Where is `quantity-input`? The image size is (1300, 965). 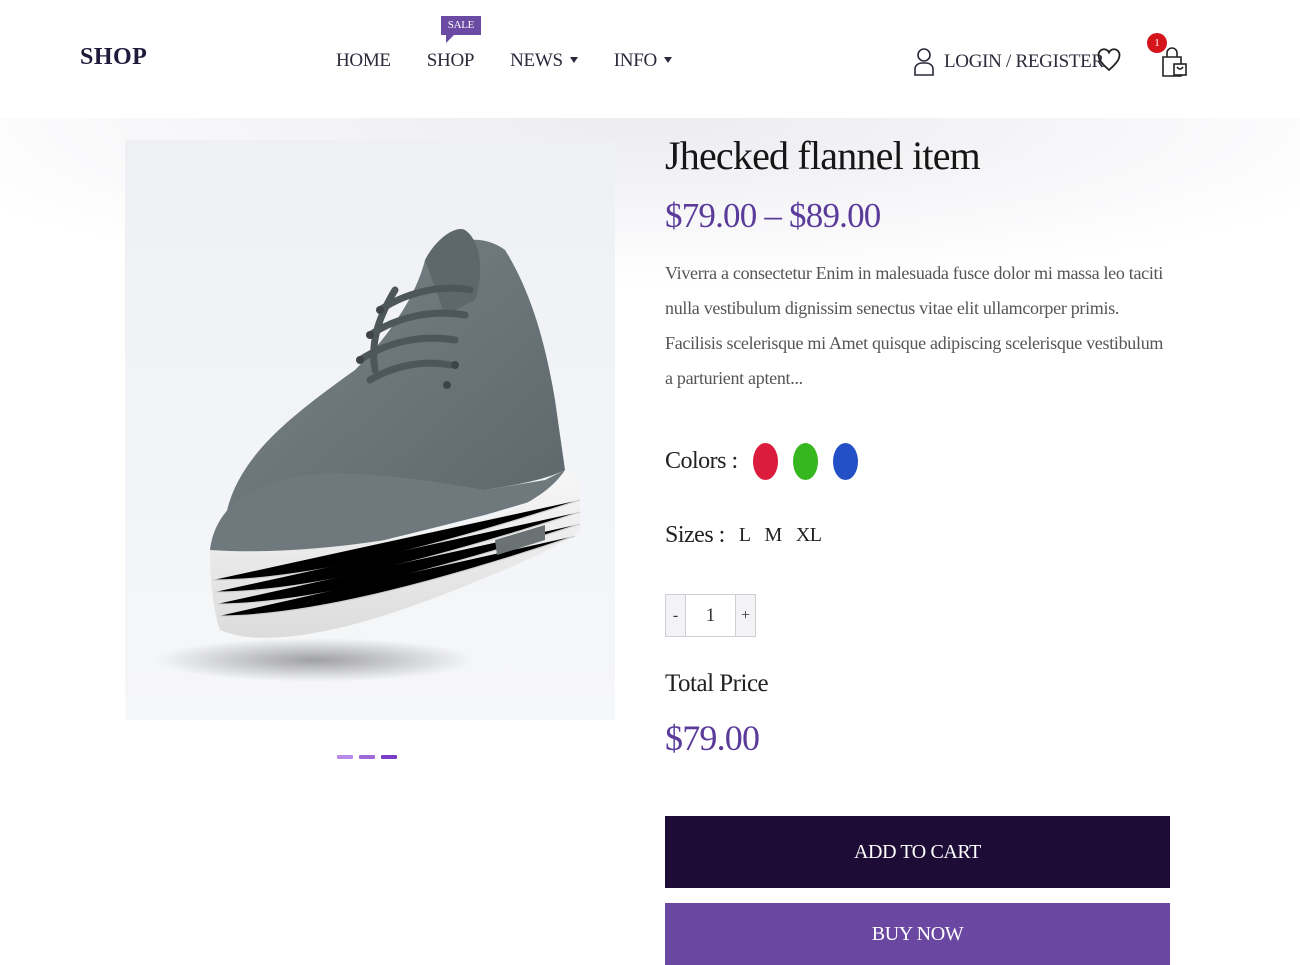
quantity-input is located at coordinates (710, 615).